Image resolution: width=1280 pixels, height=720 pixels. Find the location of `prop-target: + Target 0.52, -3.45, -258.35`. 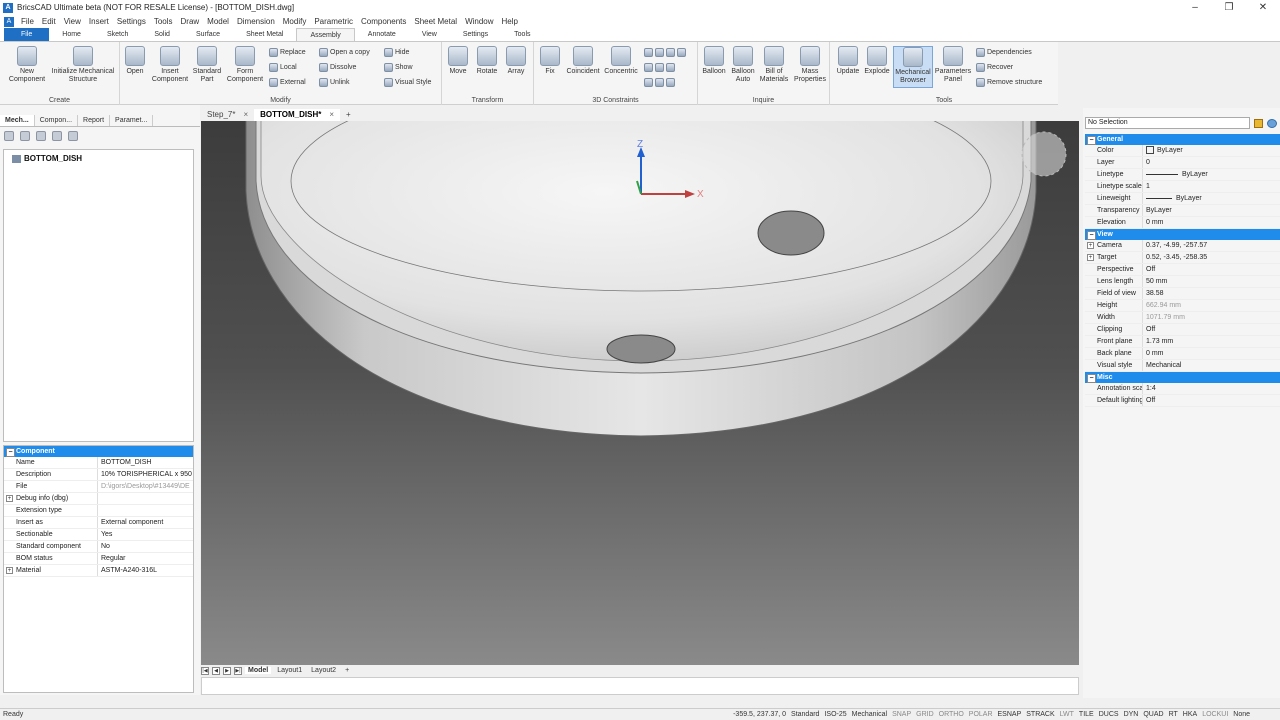

prop-target: + Target 0.52, -3.45, -258.35 is located at coordinates (1182, 258).